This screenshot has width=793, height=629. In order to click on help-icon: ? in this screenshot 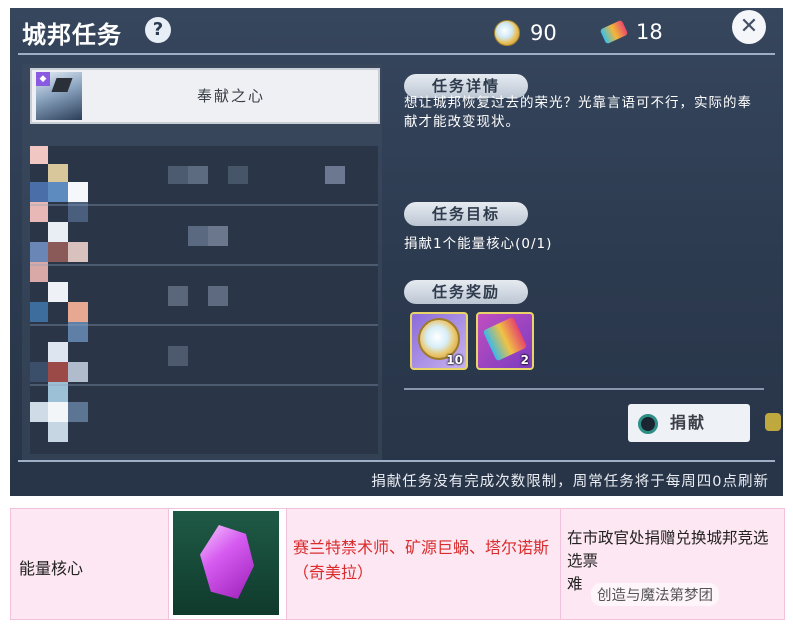, I will do `click(158, 30)`.